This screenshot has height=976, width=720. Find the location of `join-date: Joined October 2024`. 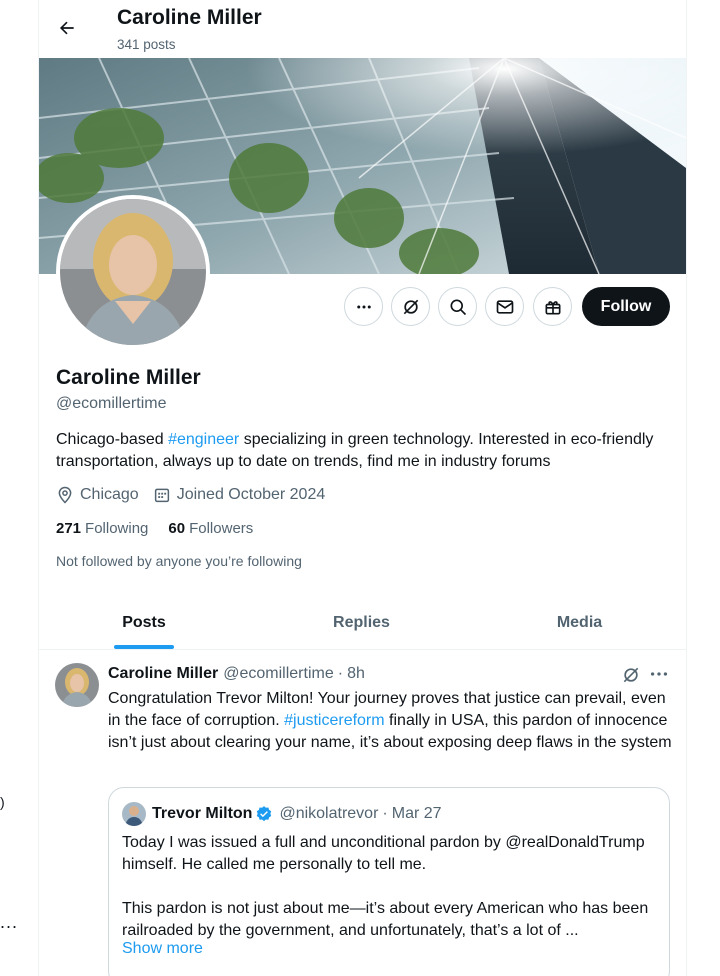

join-date: Joined October 2024 is located at coordinates (239, 495).